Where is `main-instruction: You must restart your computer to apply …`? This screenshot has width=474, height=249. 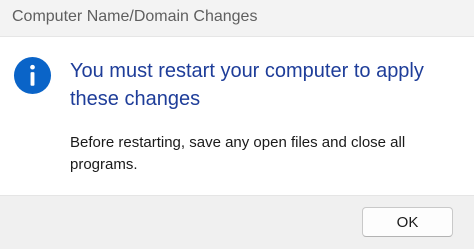
main-instruction: You must restart your computer to apply … is located at coordinates (247, 85).